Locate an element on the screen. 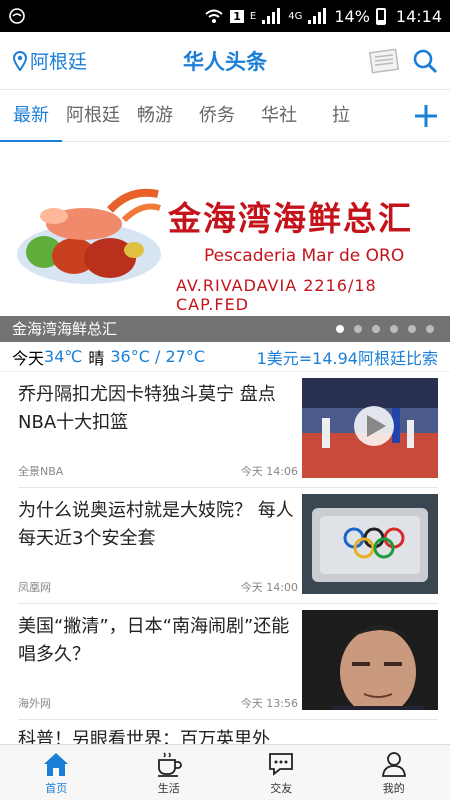 The width and height of the screenshot is (450, 800). nav-profile: 我的 is located at coordinates (394, 772).